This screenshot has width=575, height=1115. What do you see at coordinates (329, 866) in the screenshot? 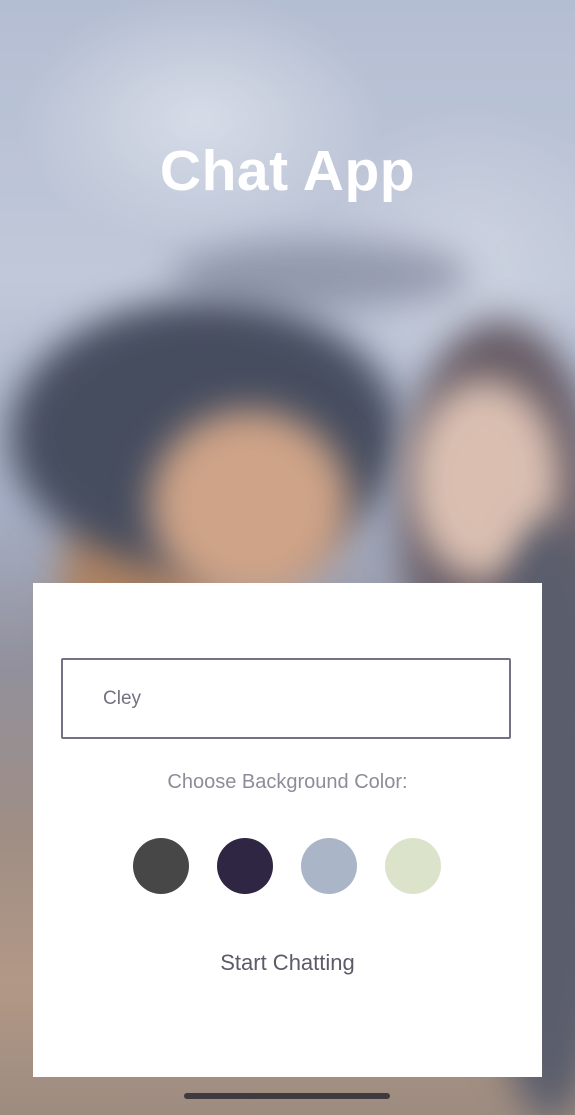
I see `color-option-grey-blue` at bounding box center [329, 866].